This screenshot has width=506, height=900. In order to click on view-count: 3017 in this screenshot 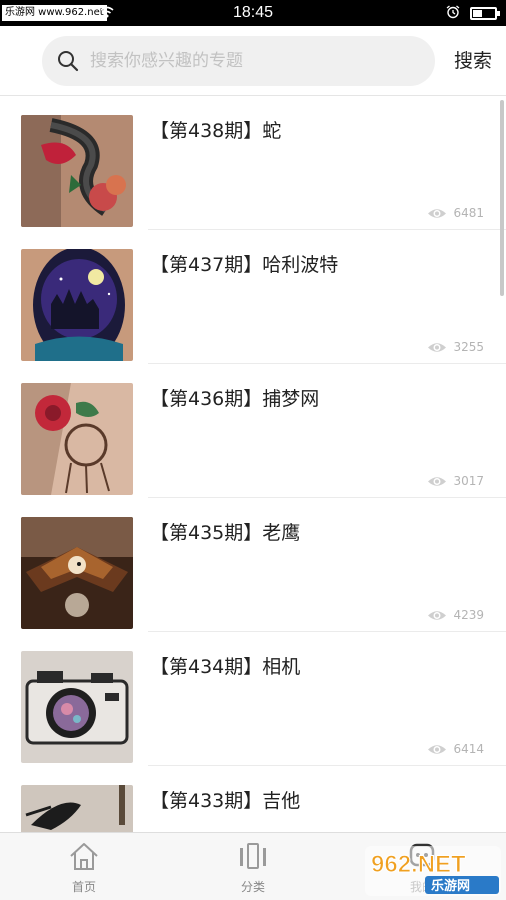, I will do `click(455, 481)`.